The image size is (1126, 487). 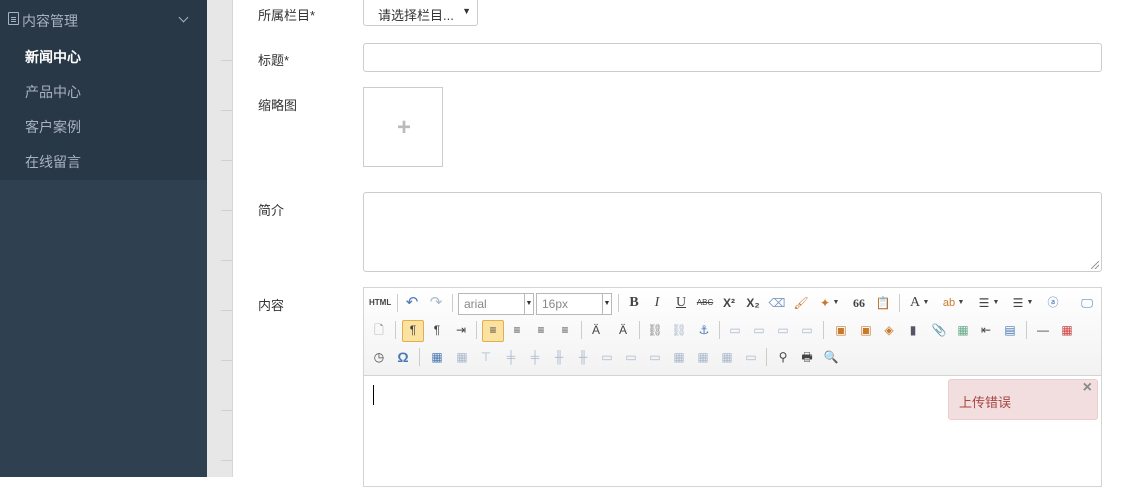 I want to click on template-icon: ▤, so click(x=1010, y=330).